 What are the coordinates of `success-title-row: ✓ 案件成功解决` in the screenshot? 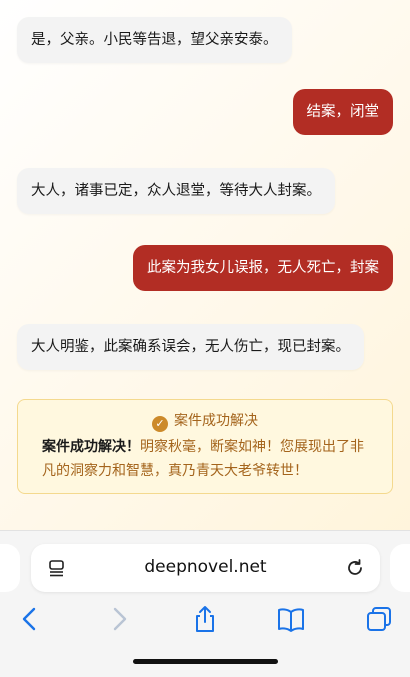 It's located at (205, 421).